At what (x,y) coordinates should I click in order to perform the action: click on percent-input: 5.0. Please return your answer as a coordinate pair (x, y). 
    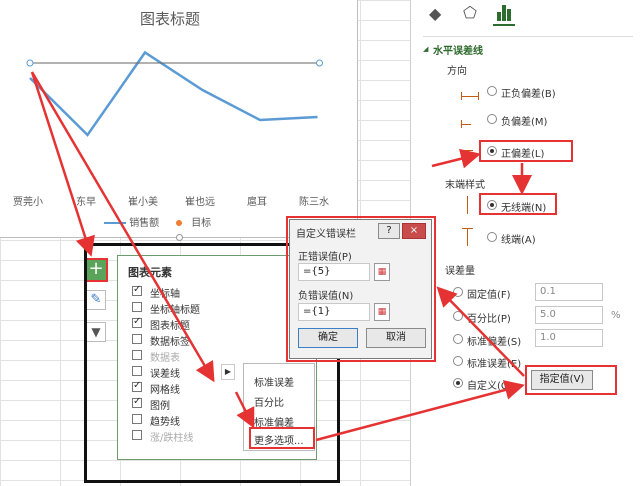
    Looking at the image, I should click on (569, 315).